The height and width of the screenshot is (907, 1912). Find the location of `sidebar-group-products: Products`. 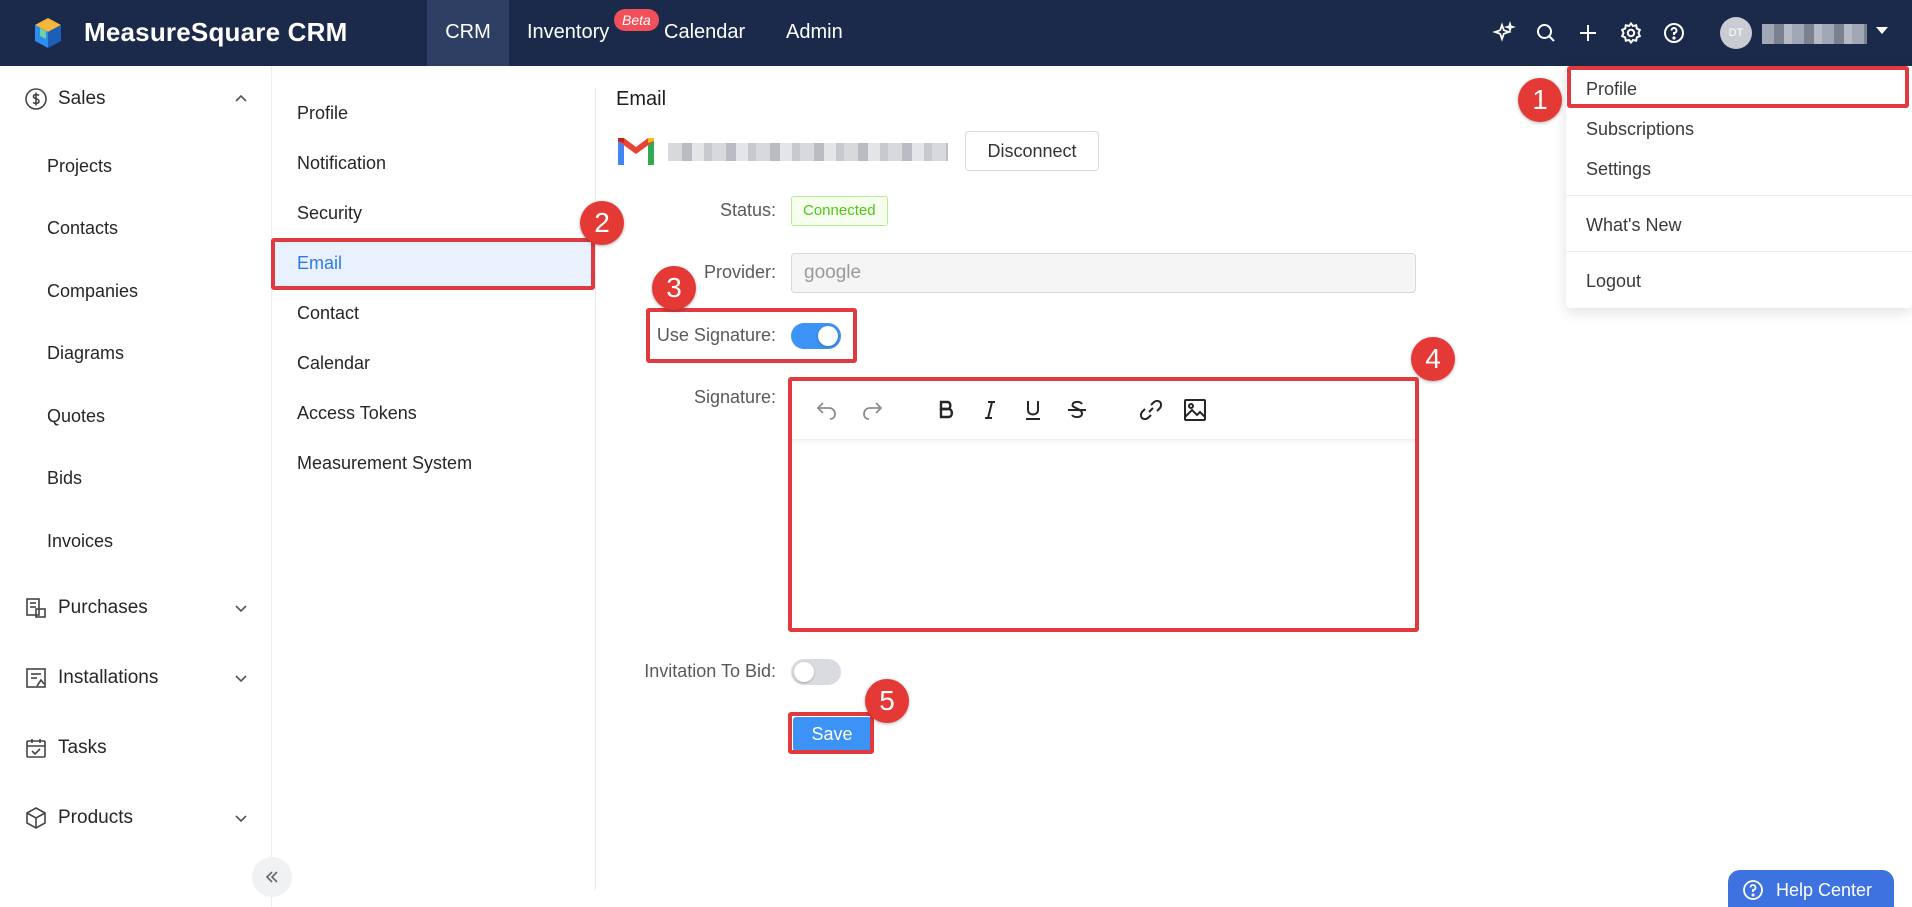

sidebar-group-products: Products is located at coordinates (78, 818).